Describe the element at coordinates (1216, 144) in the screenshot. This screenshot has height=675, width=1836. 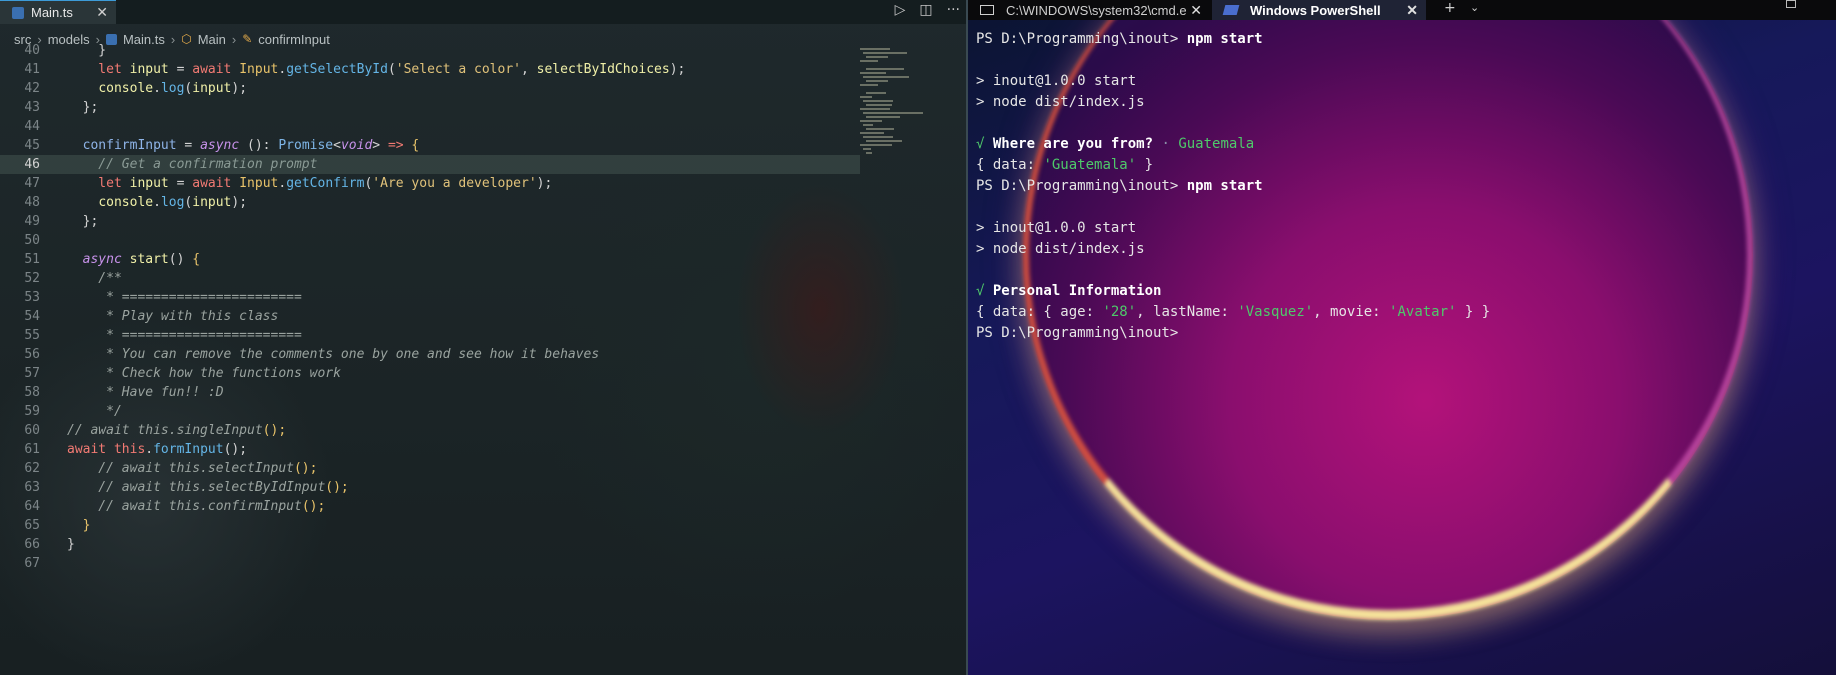
I see `terminal-text: Guatemala` at that location.